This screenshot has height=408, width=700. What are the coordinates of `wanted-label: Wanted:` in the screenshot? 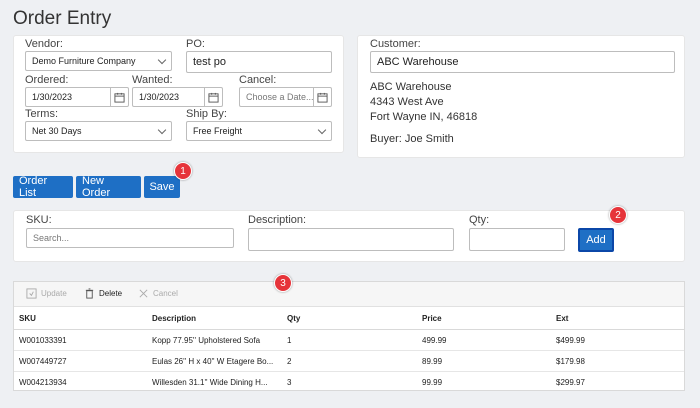 It's located at (152, 80).